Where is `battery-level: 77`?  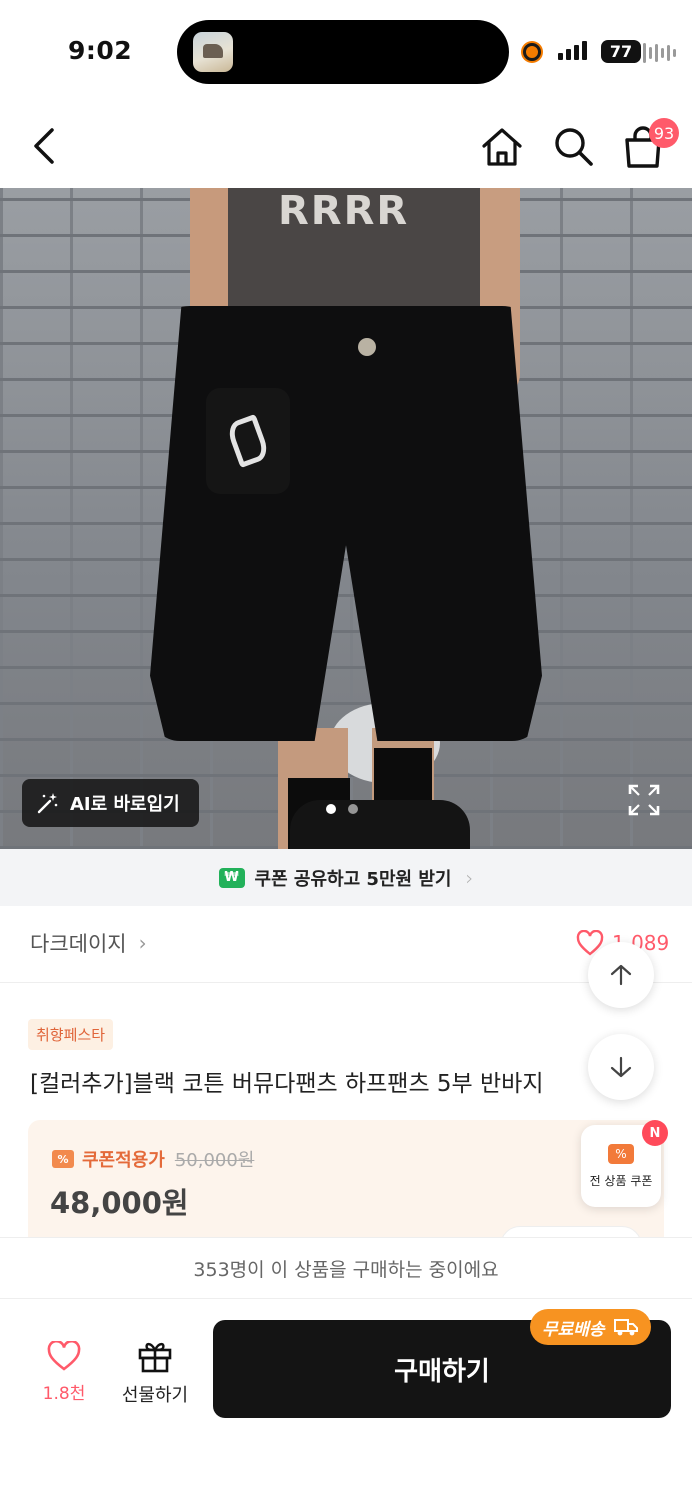
battery-level: 77 is located at coordinates (621, 51).